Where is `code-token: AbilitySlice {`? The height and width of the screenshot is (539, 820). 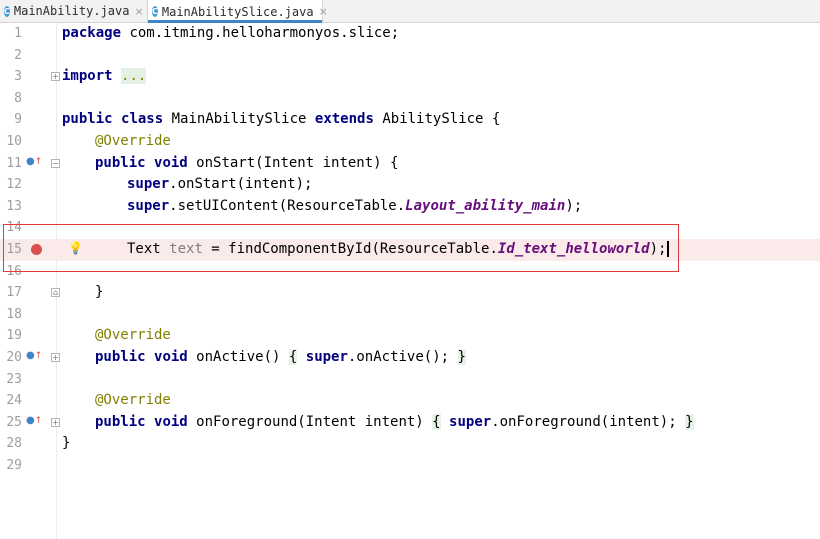
code-token: AbilitySlice { is located at coordinates (437, 119).